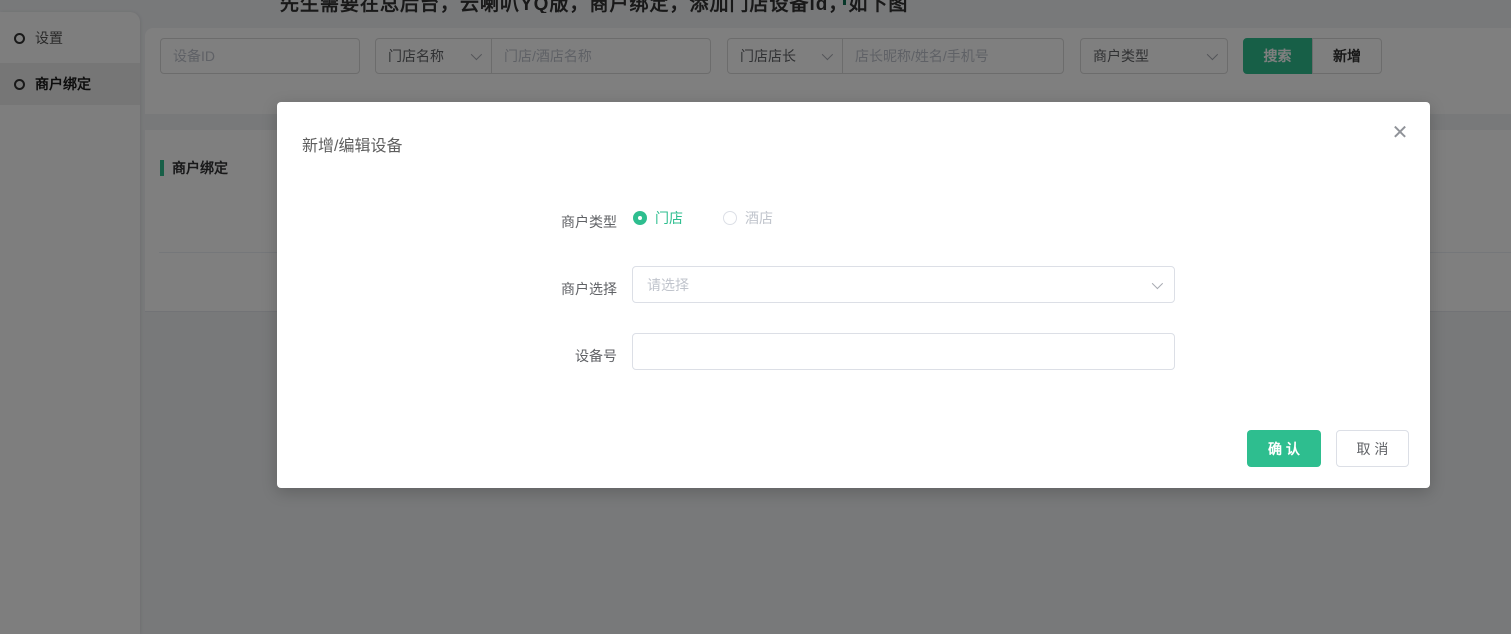  What do you see at coordinates (703, 218) in the screenshot?
I see `merchant-type-radio-group: 门店 酒店` at bounding box center [703, 218].